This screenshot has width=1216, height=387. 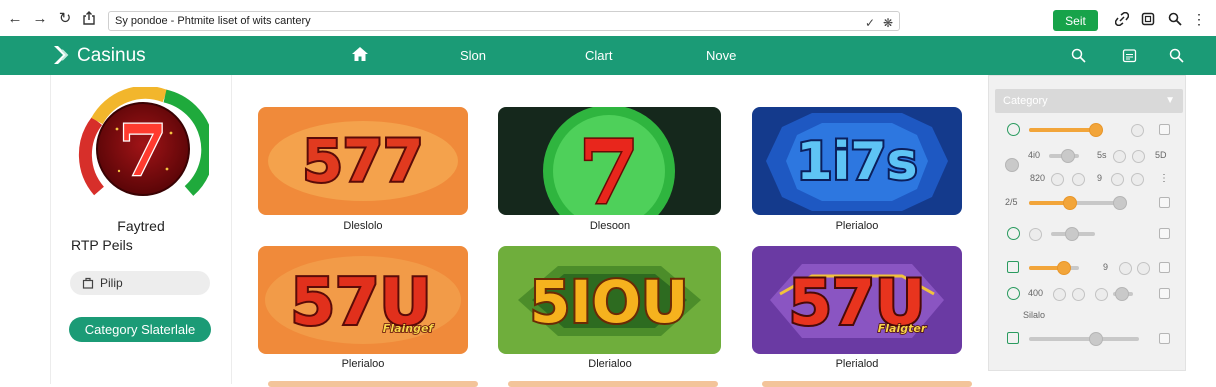 What do you see at coordinates (1164, 178) in the screenshot?
I see `more-dots-icon: ⋮` at bounding box center [1164, 178].